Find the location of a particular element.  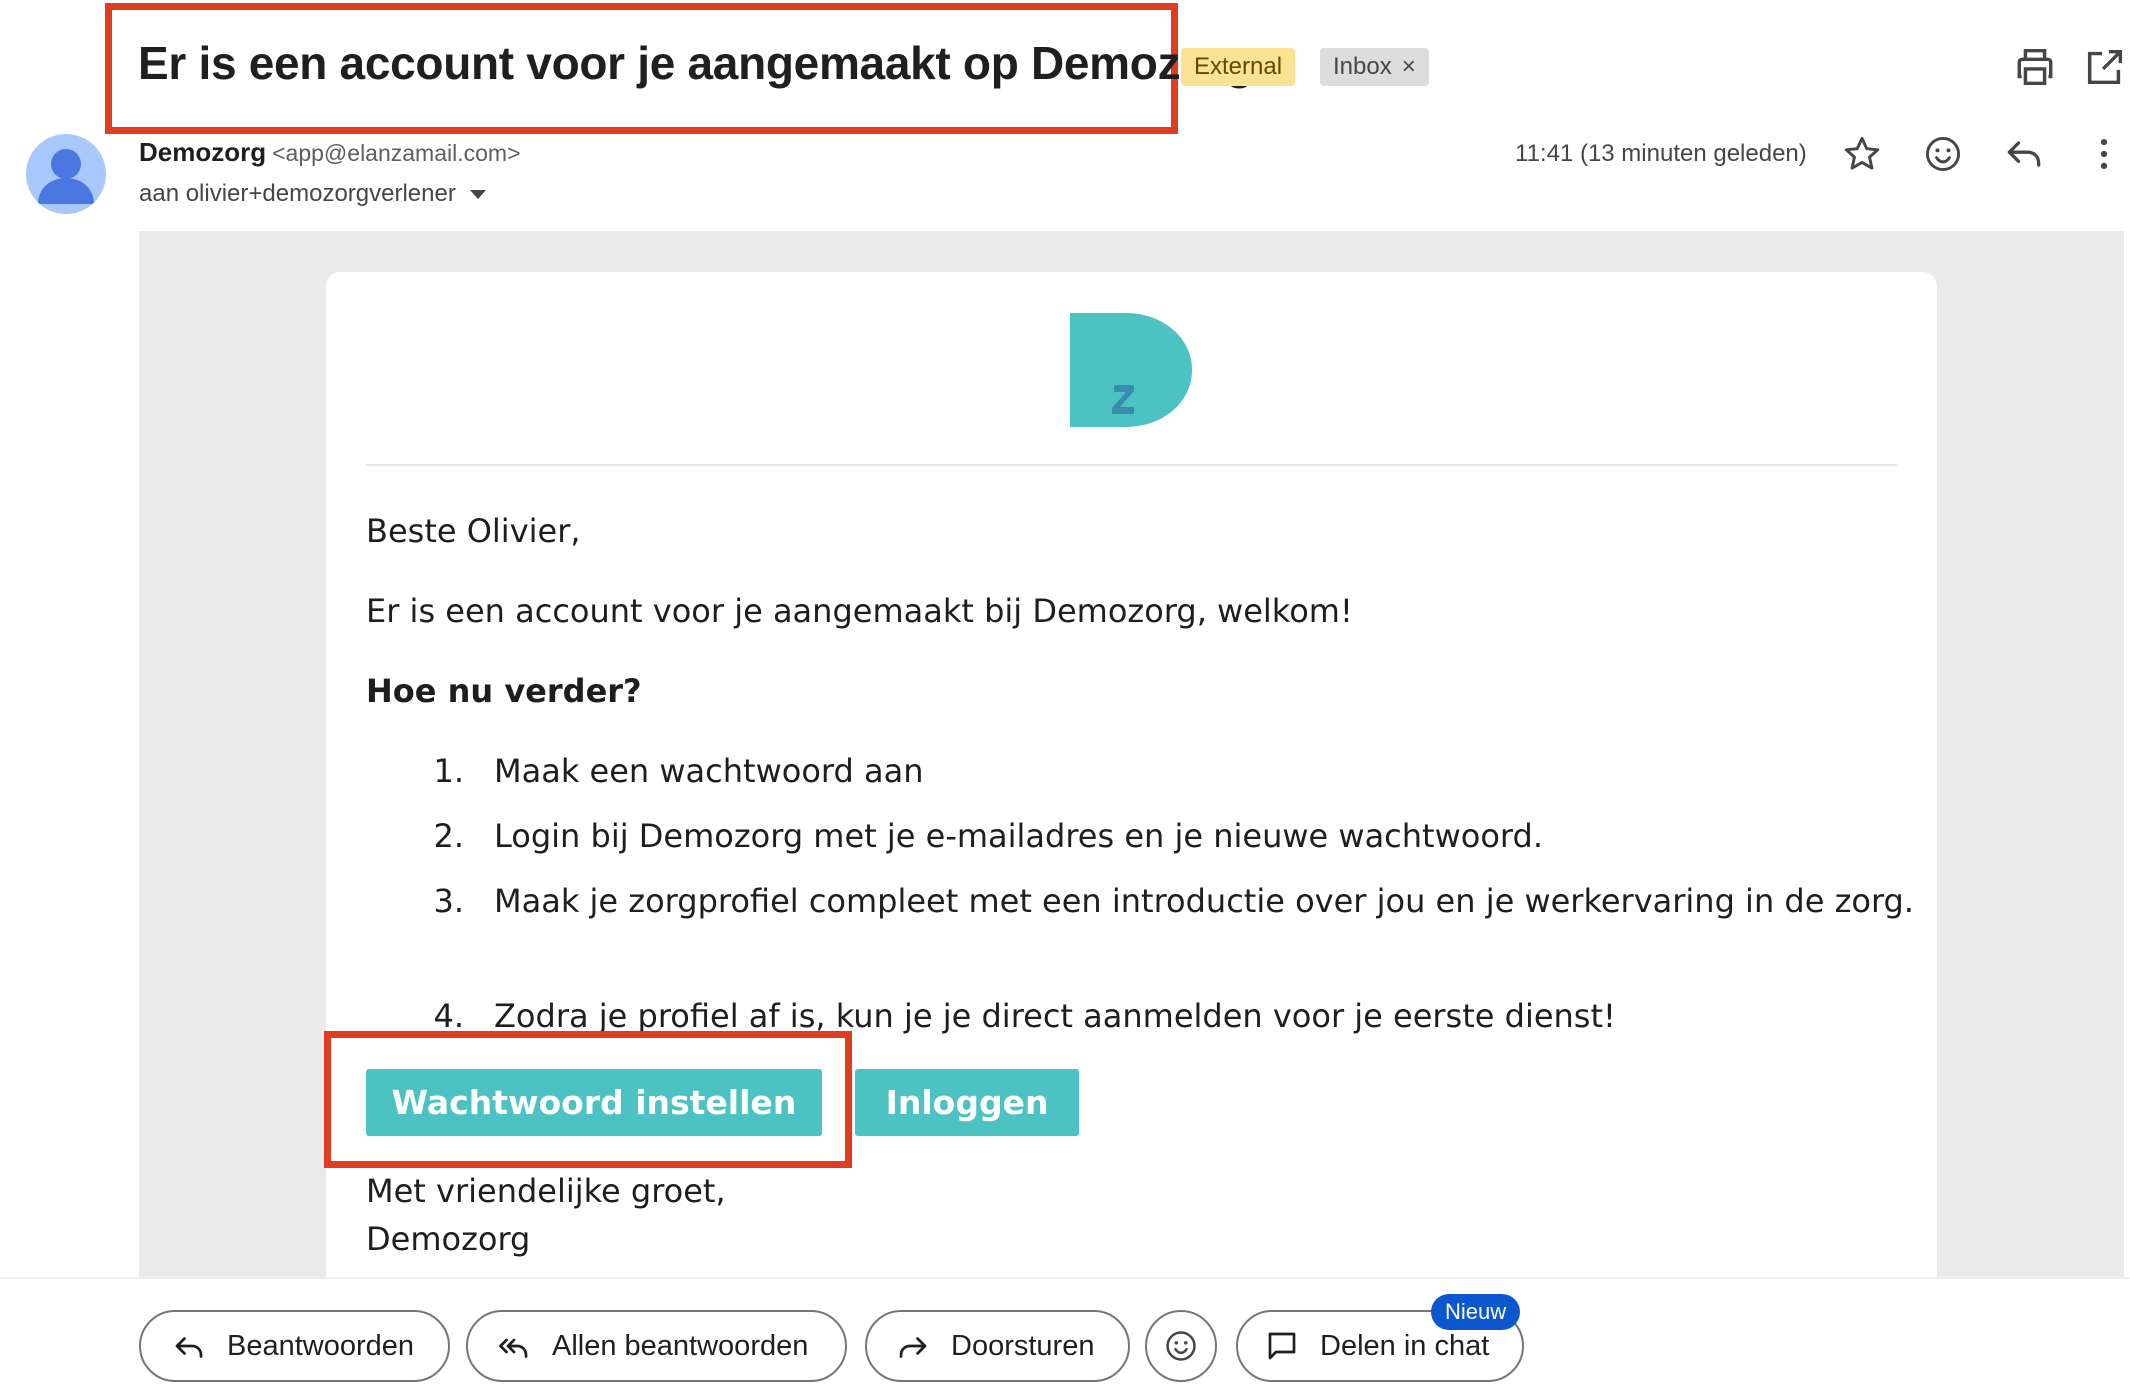

step-number: 2. is located at coordinates (448, 836).